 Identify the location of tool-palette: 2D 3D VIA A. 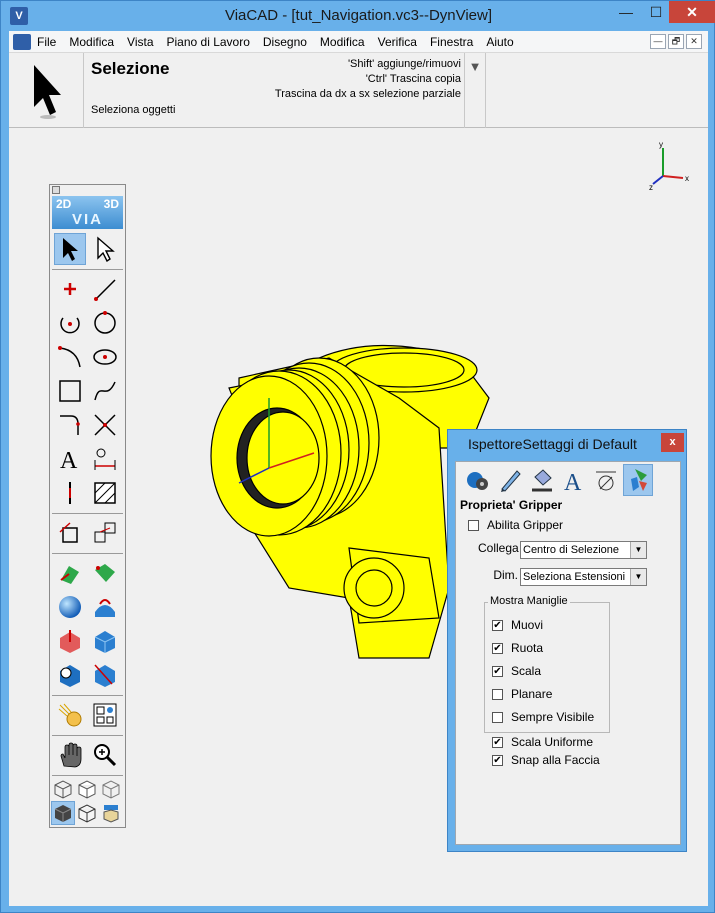
(87, 506).